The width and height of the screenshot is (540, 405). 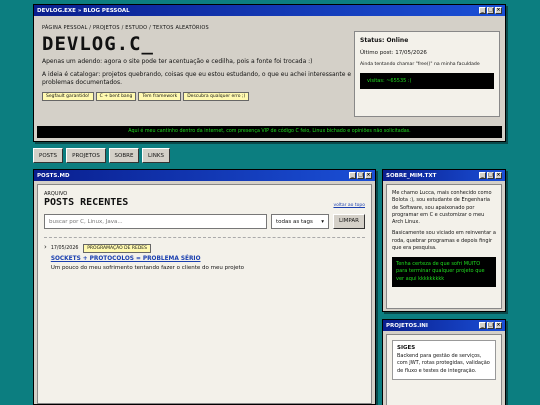 I want to click on back-to-top-link: voltar ao topo, so click(x=349, y=205).